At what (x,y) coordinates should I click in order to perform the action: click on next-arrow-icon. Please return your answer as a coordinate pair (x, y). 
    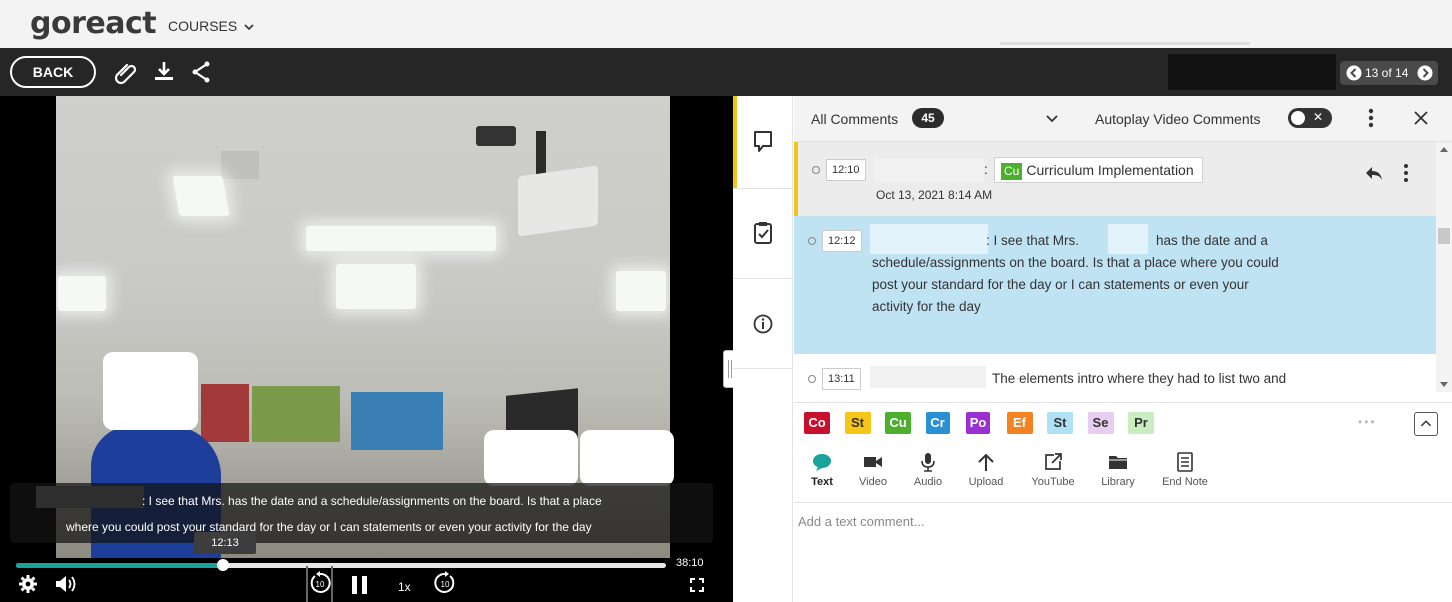
    Looking at the image, I should click on (1425, 73).